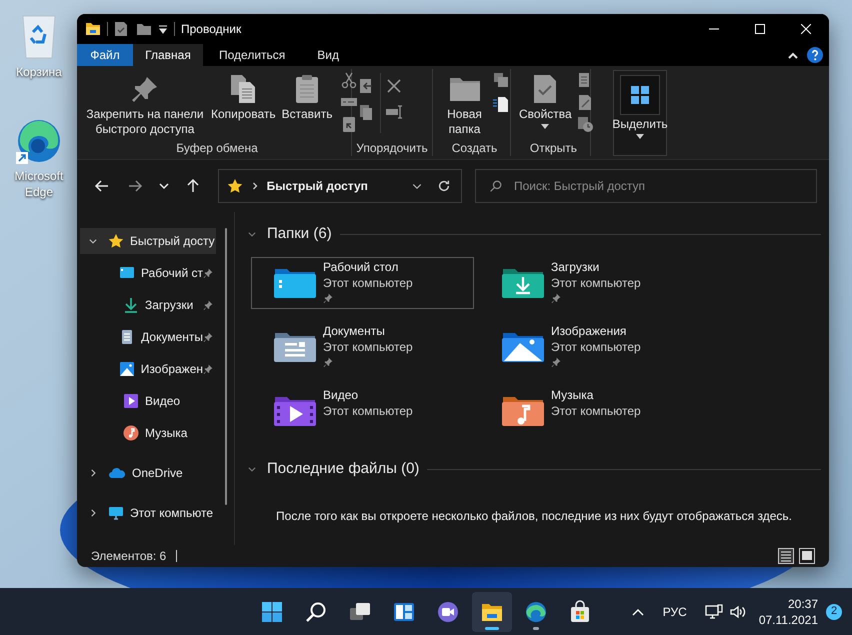 The width and height of the screenshot is (852, 635). I want to click on nav-item: Видео, so click(148, 401).